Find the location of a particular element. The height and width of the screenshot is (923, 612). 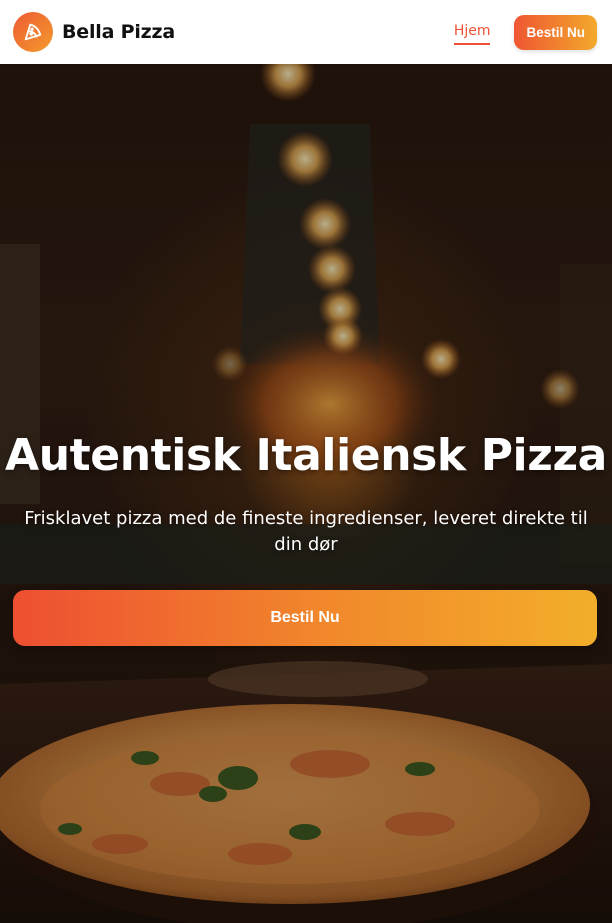

brand: Bella Pizza is located at coordinates (94, 32).